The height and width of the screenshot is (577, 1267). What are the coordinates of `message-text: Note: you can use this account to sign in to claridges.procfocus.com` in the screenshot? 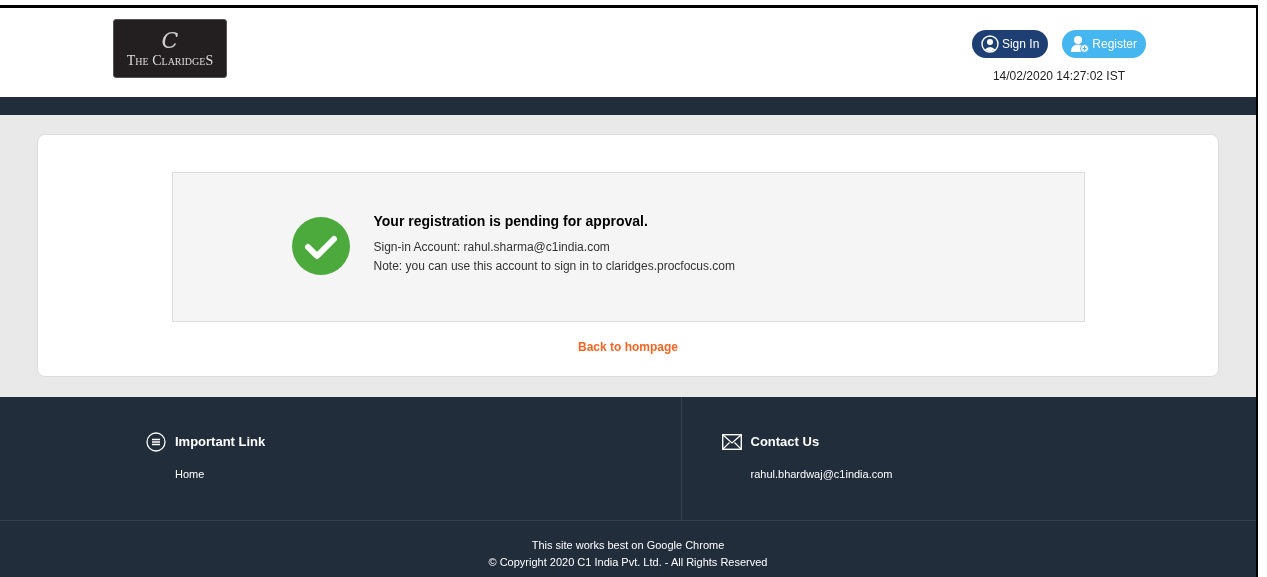 It's located at (554, 266).